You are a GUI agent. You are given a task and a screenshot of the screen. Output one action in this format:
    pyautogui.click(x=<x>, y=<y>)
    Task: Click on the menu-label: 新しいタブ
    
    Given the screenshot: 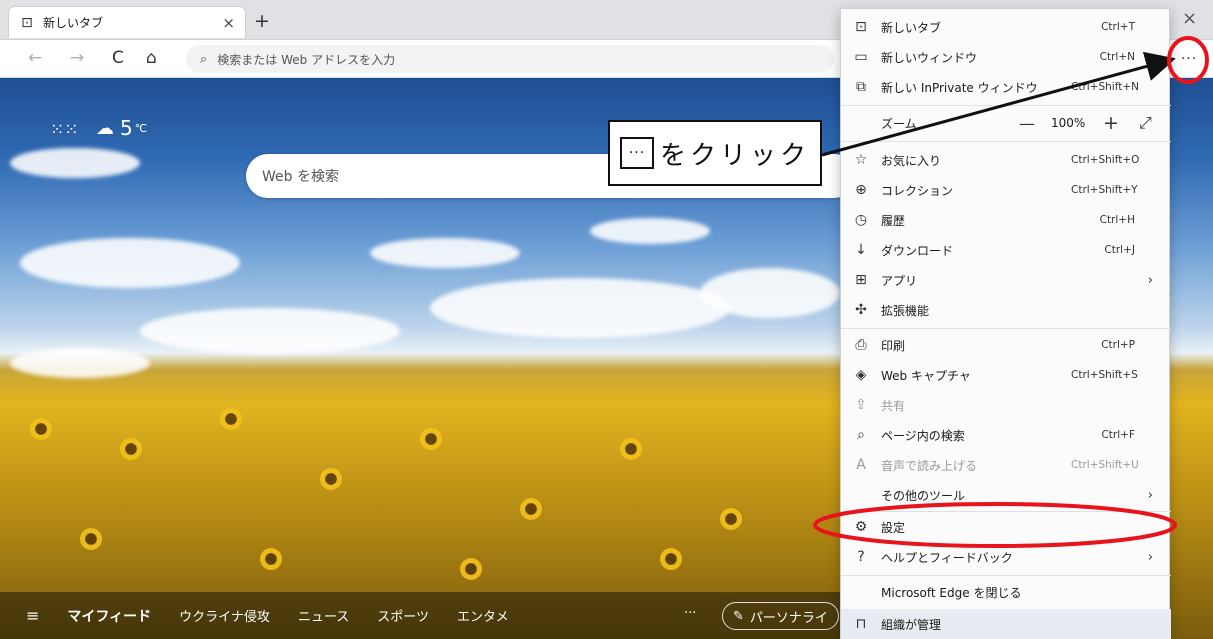 What is the action you would take?
    pyautogui.click(x=911, y=27)
    